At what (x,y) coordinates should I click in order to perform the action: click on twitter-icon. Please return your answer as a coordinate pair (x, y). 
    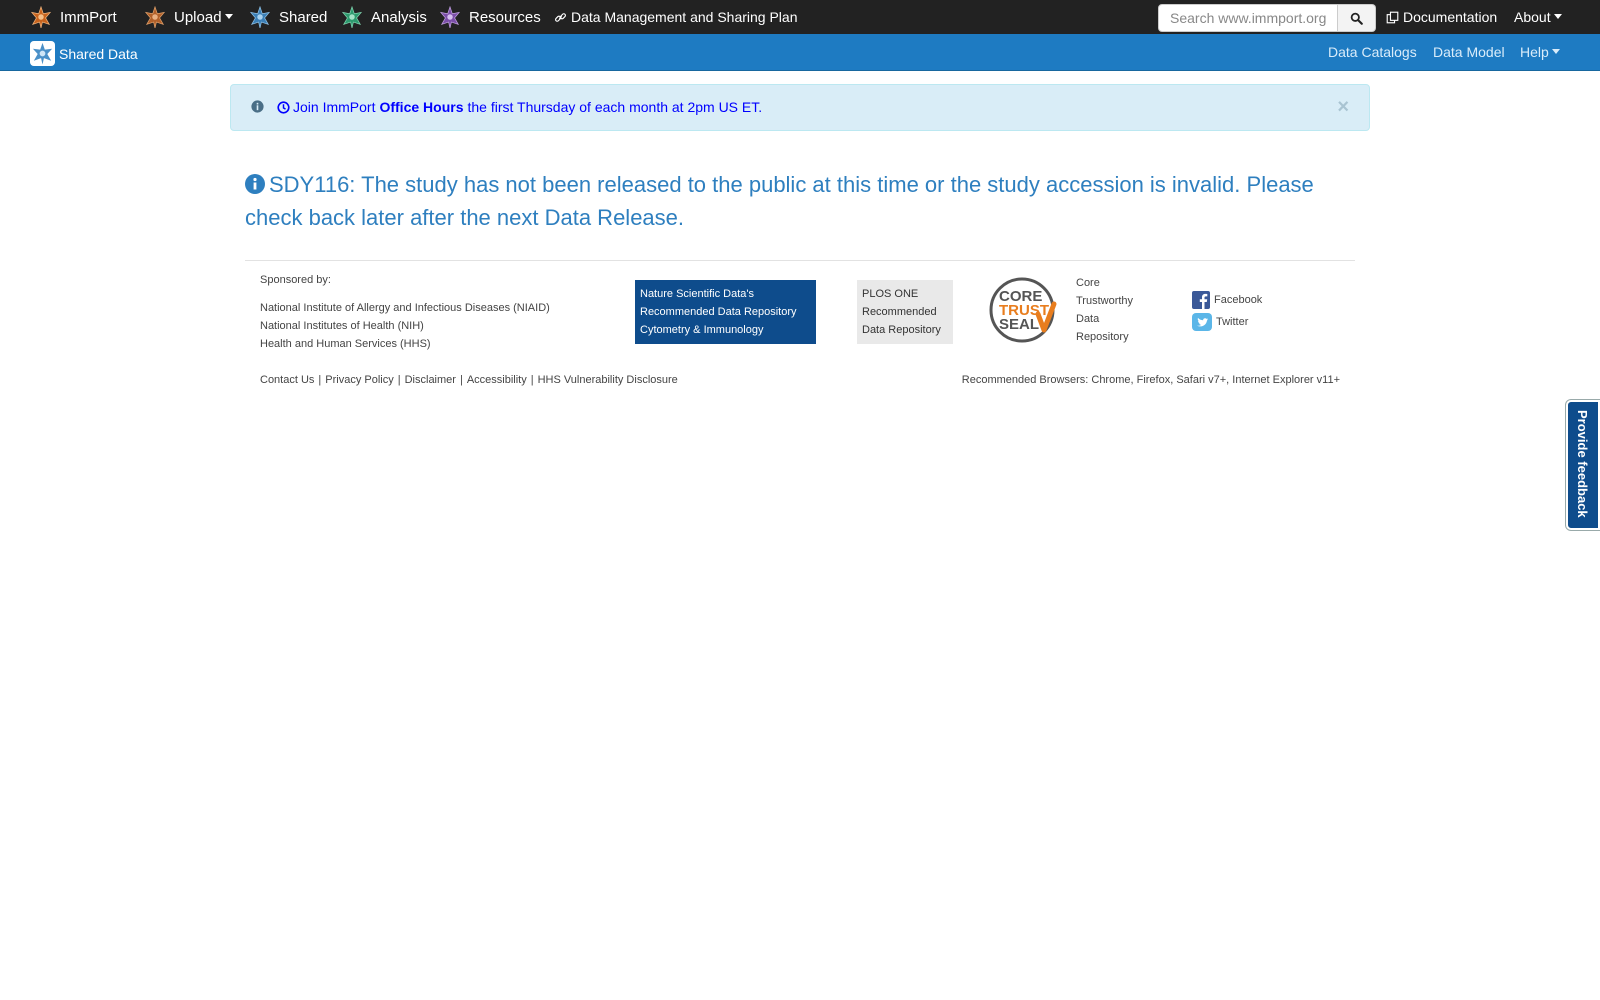
    Looking at the image, I should click on (1202, 322).